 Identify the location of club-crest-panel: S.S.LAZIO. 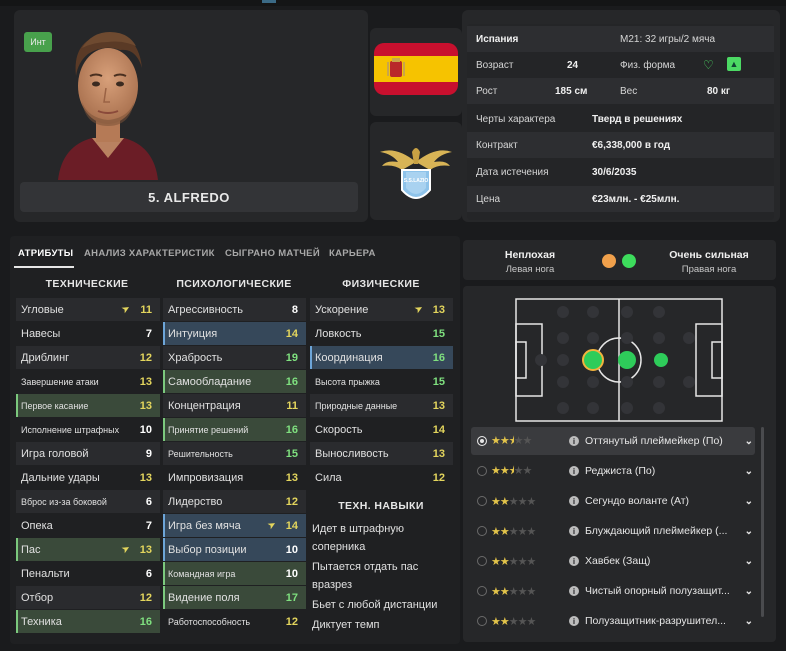
(416, 171).